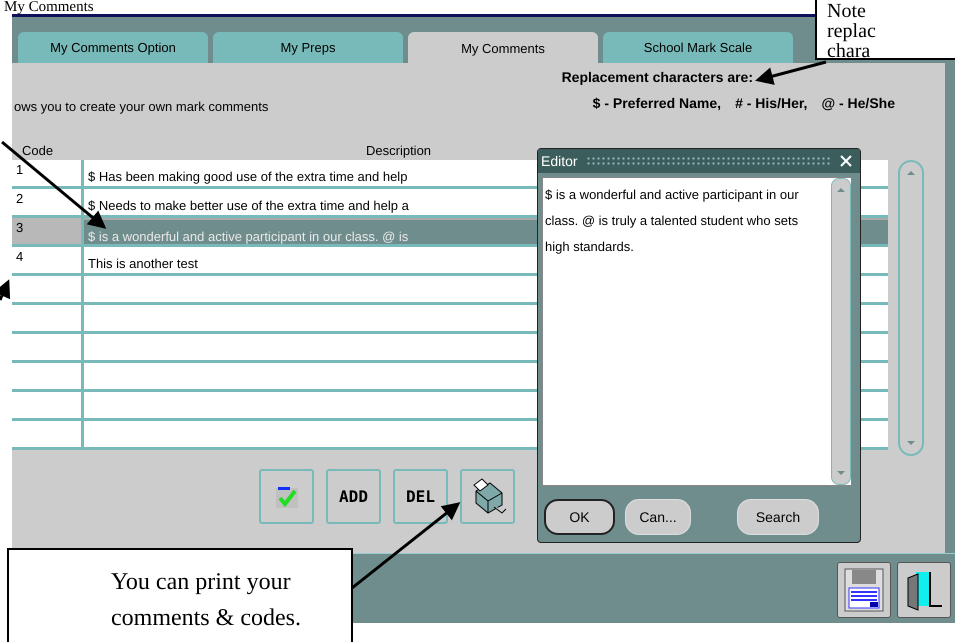 This screenshot has width=955, height=642. What do you see at coordinates (48, 203) in the screenshot?
I see `code-cell: 2` at bounding box center [48, 203].